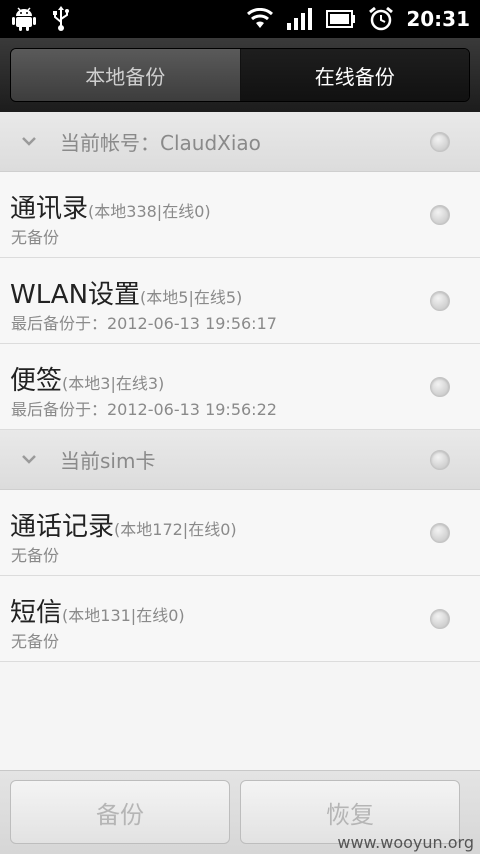  Describe the element at coordinates (191, 297) in the screenshot. I see `item-counts: (本地5|在线5)` at that location.